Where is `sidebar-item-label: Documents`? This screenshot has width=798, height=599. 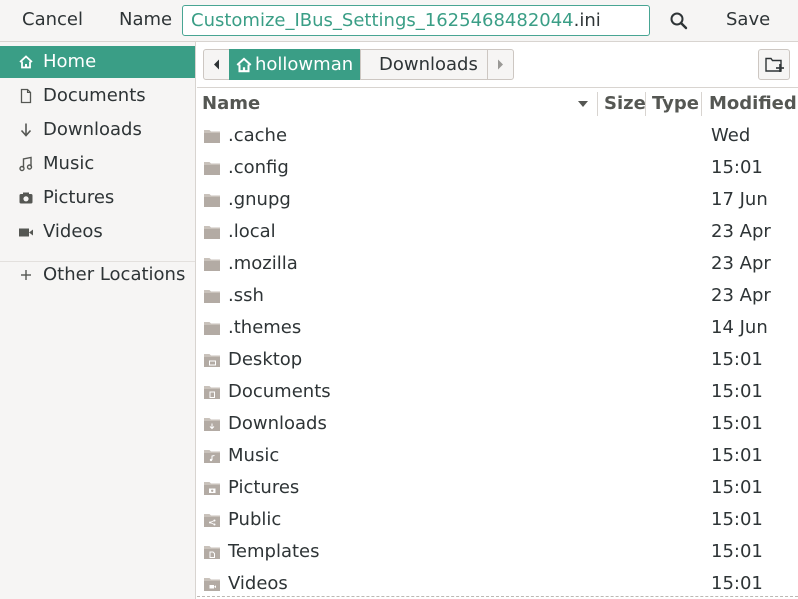 sidebar-item-label: Documents is located at coordinates (94, 95).